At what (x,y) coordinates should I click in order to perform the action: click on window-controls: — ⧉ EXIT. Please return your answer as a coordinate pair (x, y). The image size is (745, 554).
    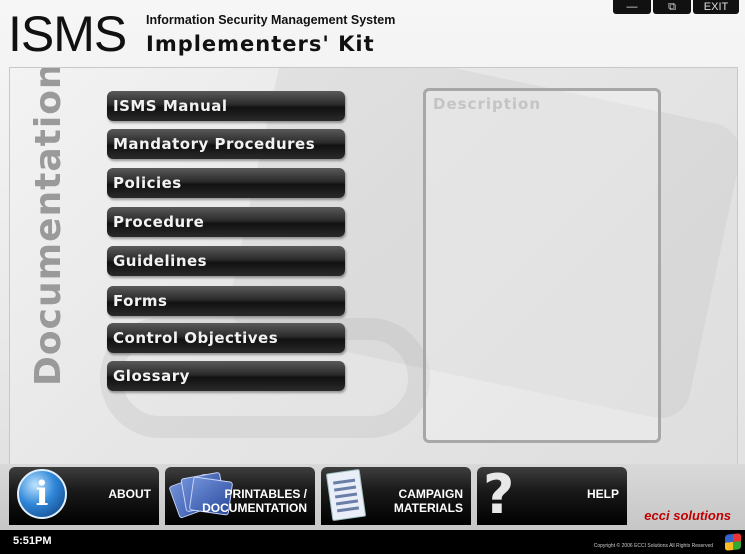
    Looking at the image, I should click on (676, 7).